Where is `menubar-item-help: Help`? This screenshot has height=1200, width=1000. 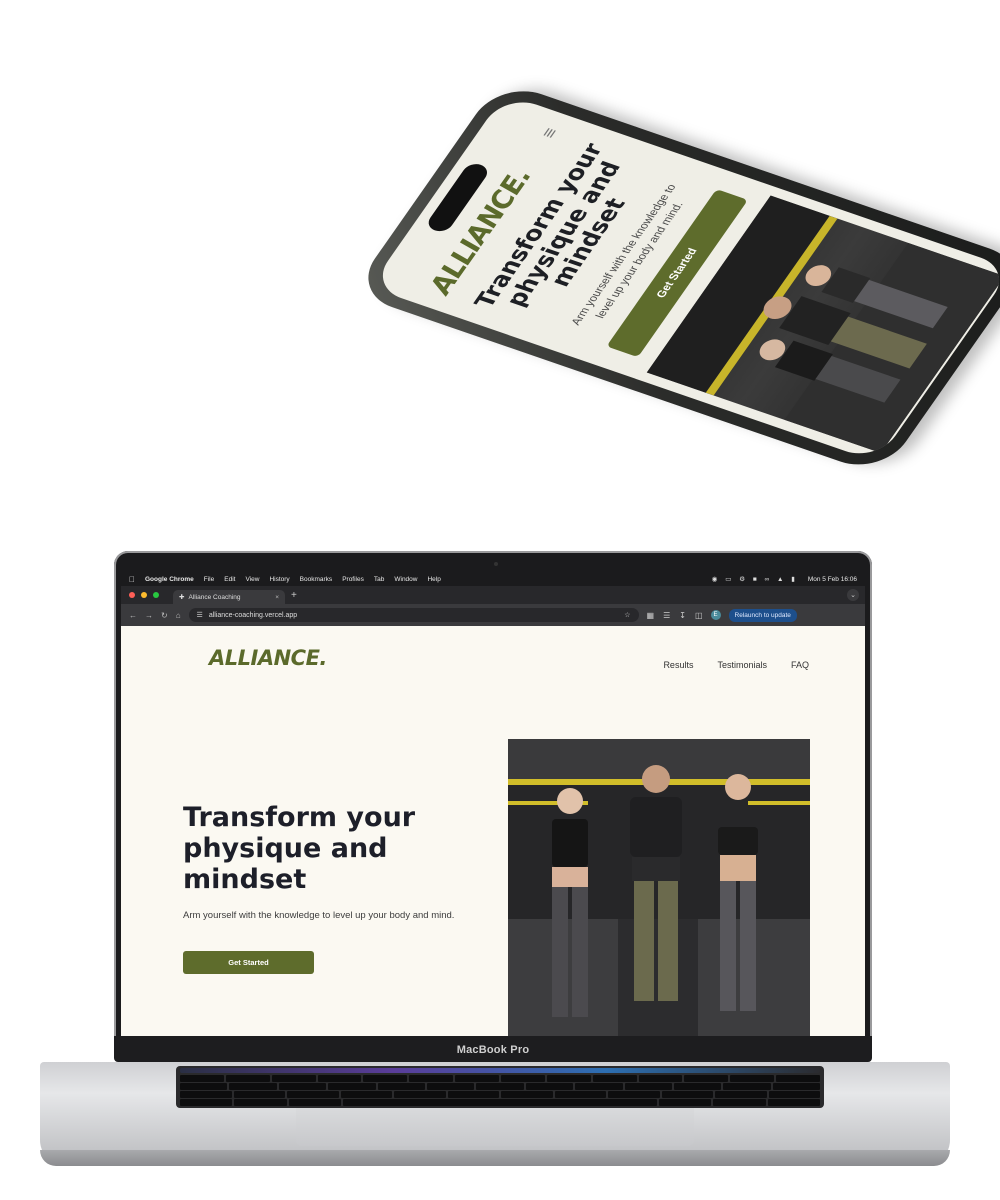
menubar-item-help: Help is located at coordinates (433, 579).